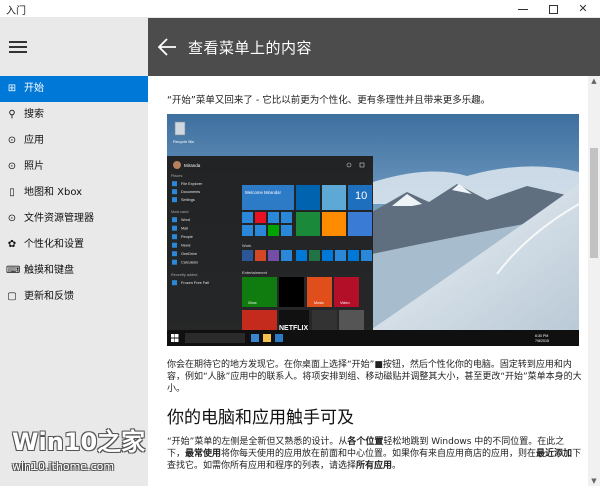 The height and width of the screenshot is (486, 600). I want to click on start-list-item: Settings, so click(188, 200).